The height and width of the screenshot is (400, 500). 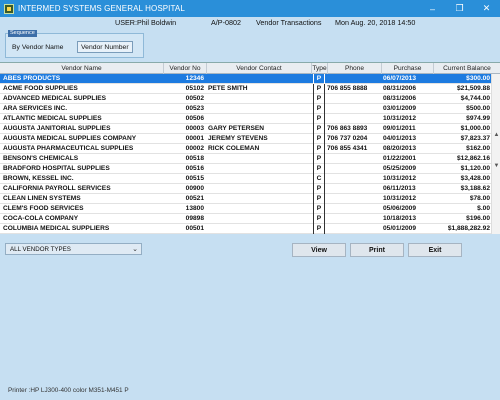 I want to click on scroll-down-icon: ▼, so click(x=496, y=166).